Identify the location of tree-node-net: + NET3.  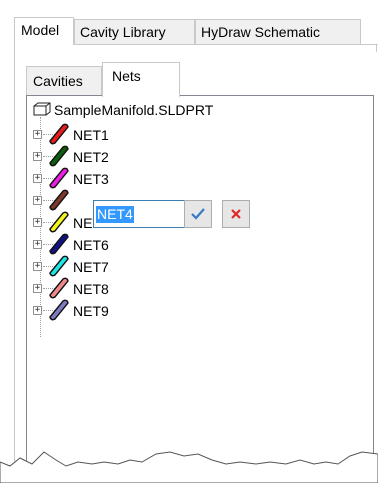
(198, 179).